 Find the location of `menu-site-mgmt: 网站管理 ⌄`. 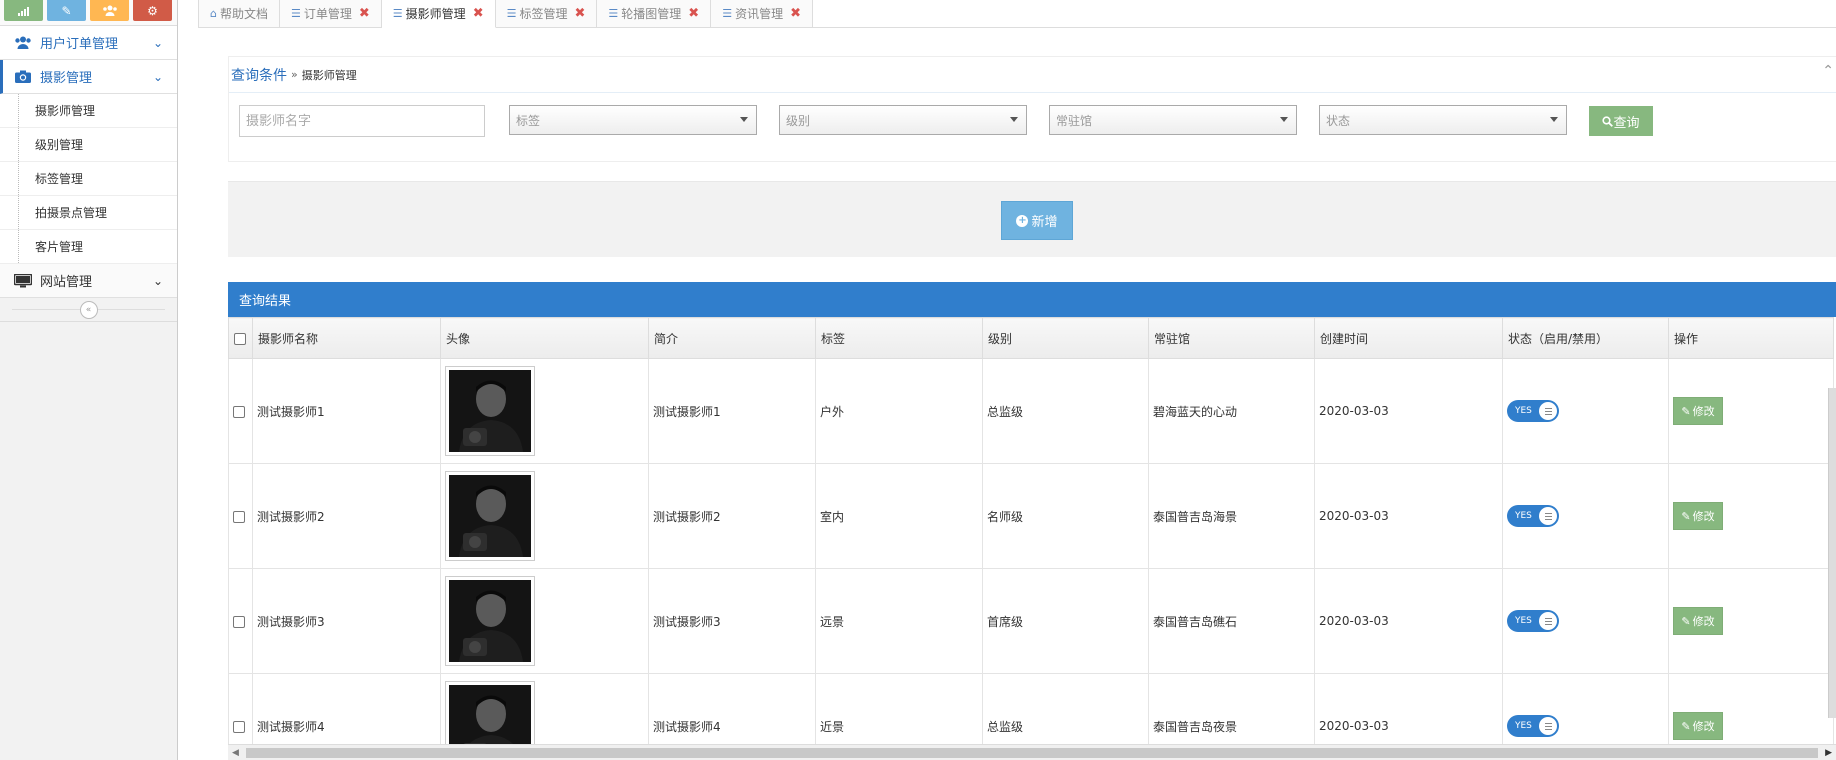

menu-site-mgmt: 网站管理 ⌄ is located at coordinates (88, 281).